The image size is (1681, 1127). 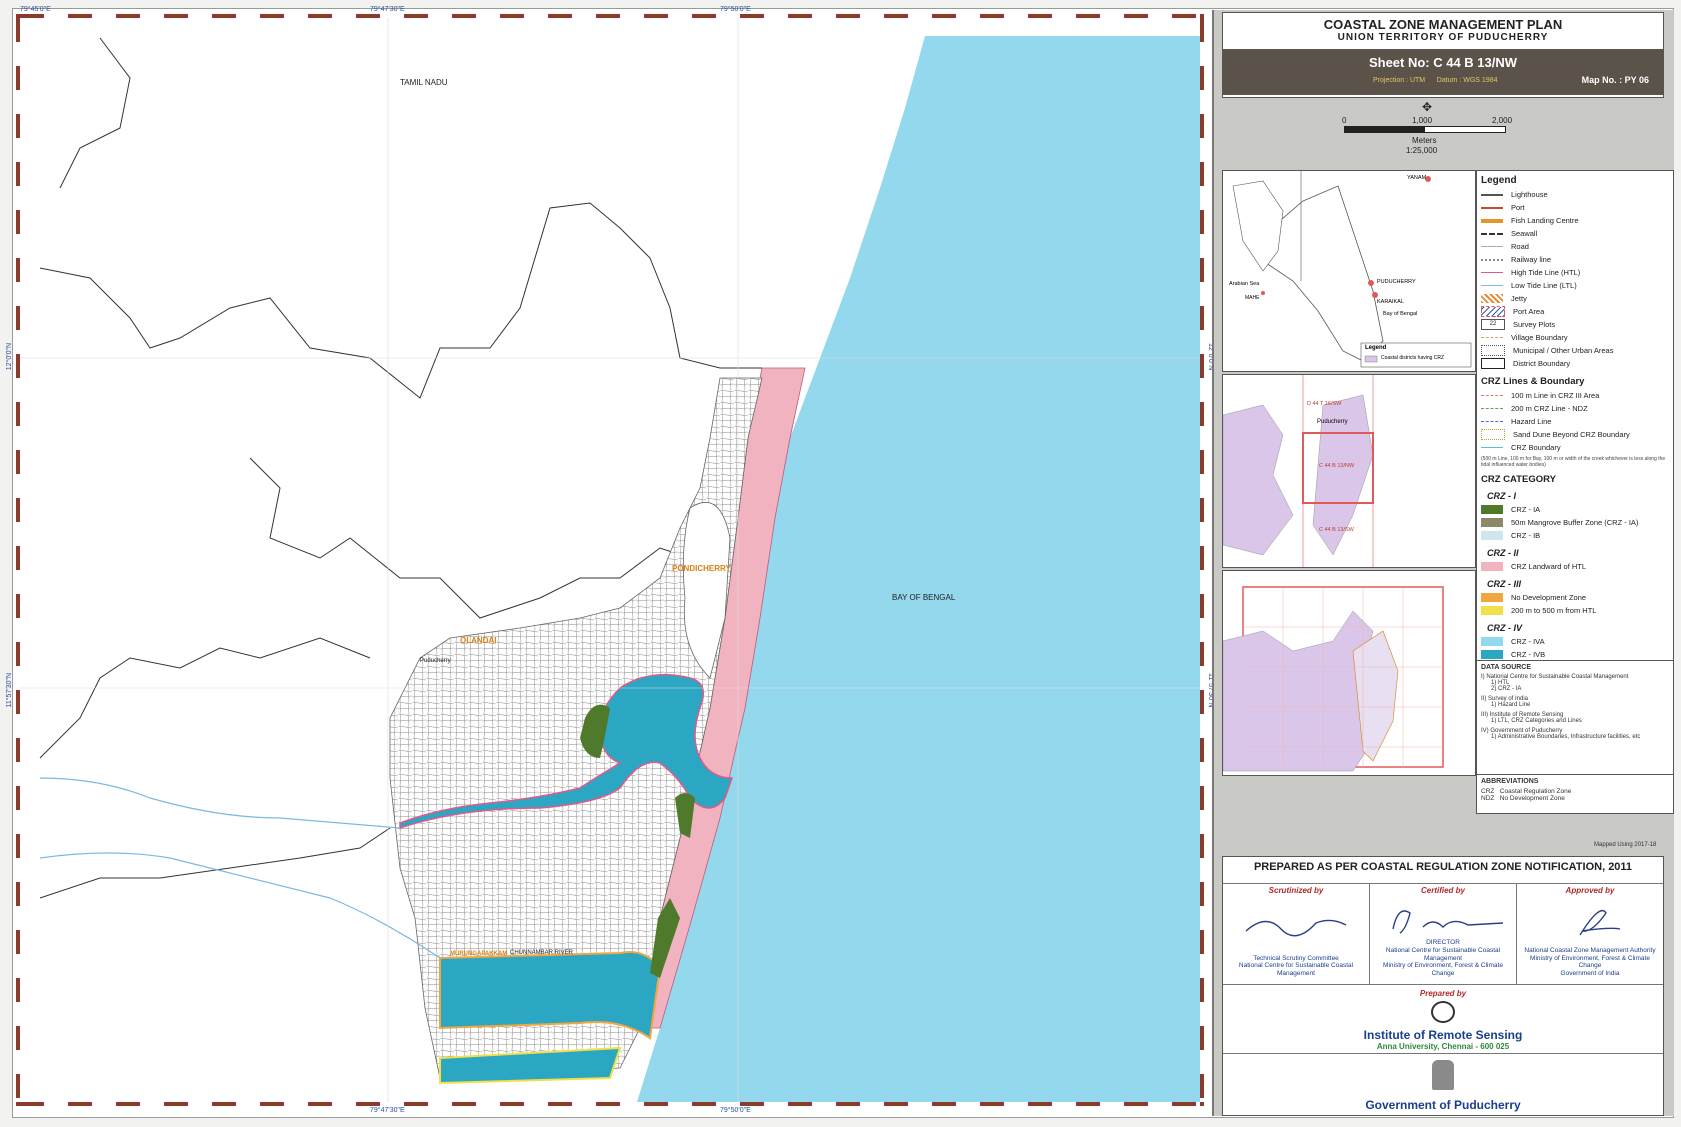 I want to click on legend-item: Port Area, so click(x=1575, y=311).